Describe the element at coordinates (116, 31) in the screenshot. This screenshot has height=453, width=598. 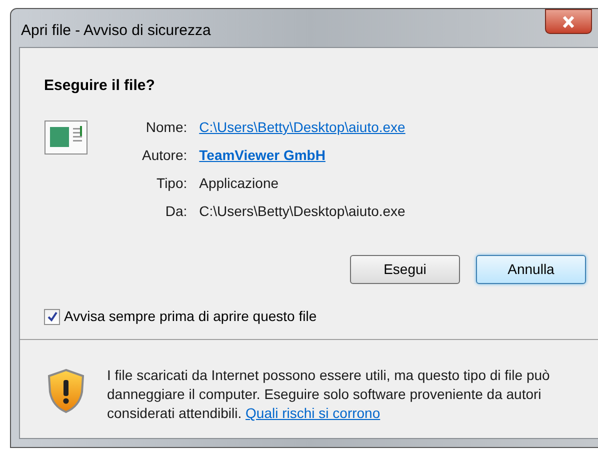
I see `window-title: Apri file - Avviso di sicurezza` at that location.